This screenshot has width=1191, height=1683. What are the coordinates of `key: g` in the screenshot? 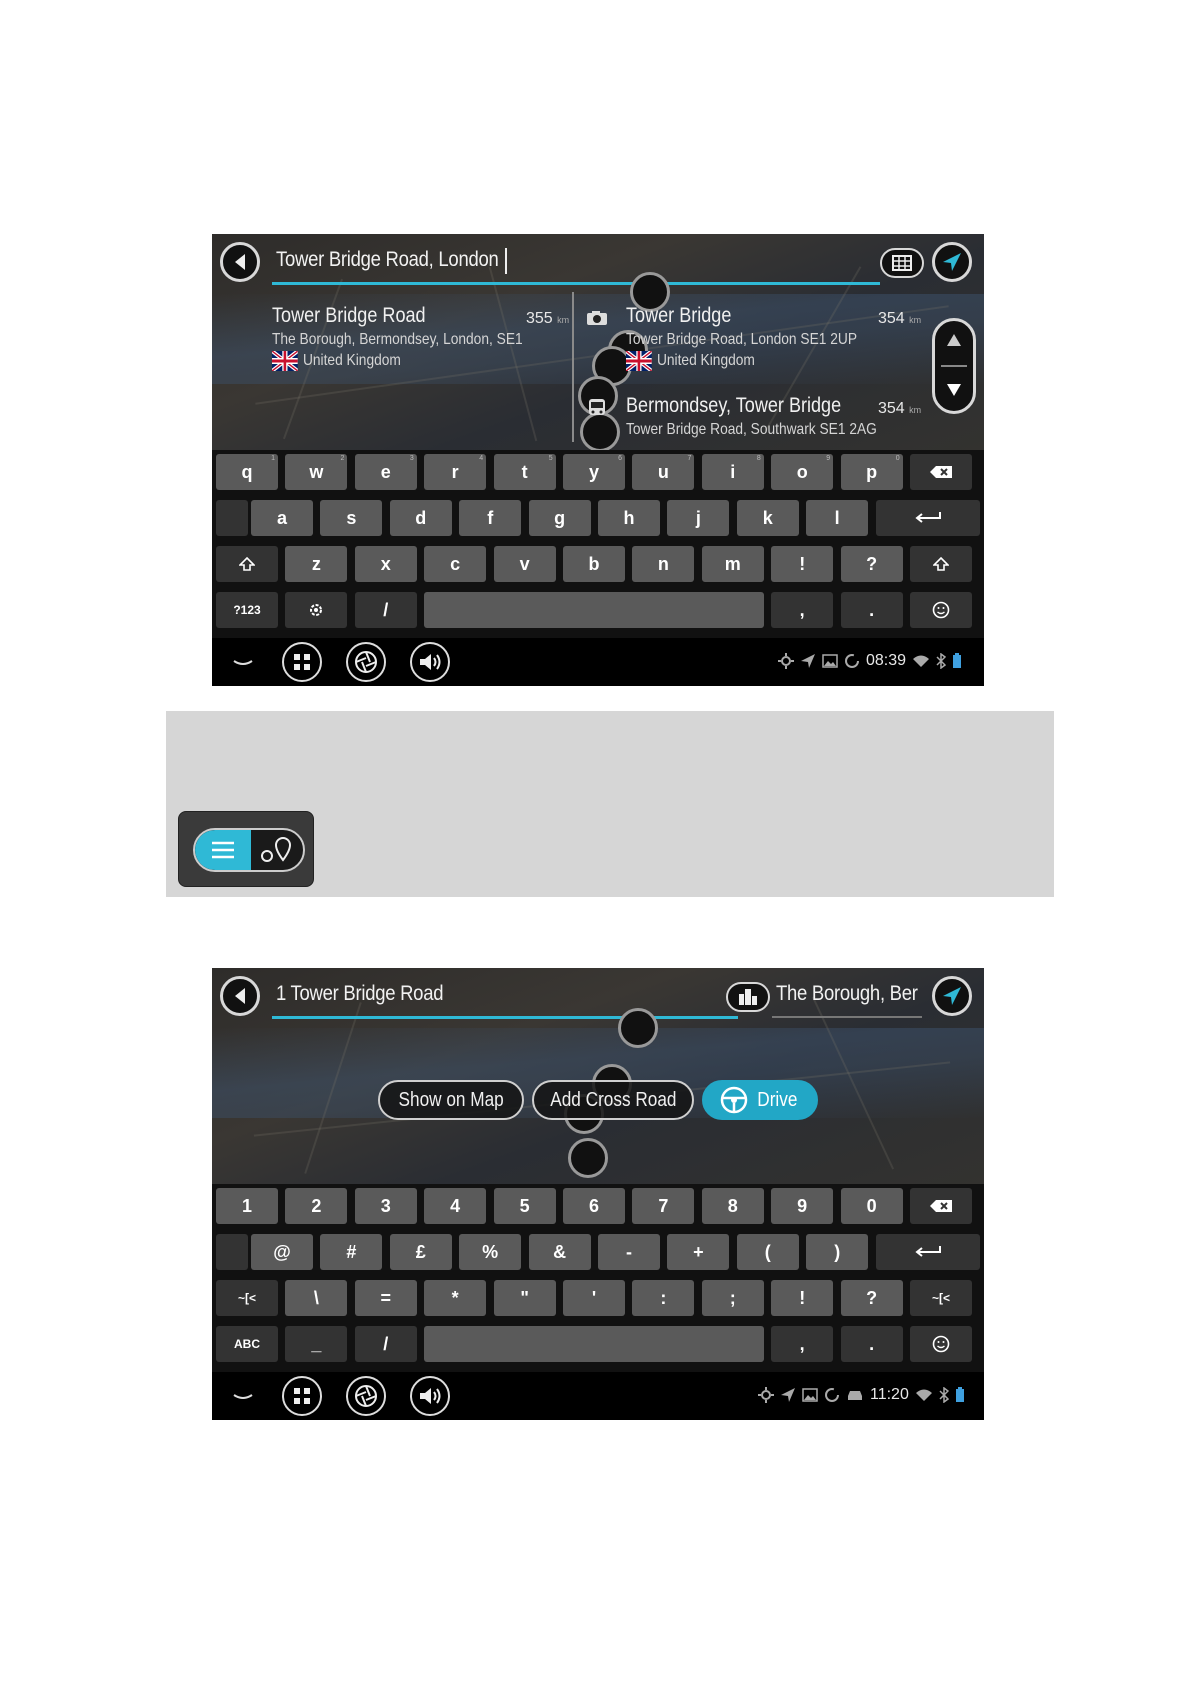 It's located at (559, 518).